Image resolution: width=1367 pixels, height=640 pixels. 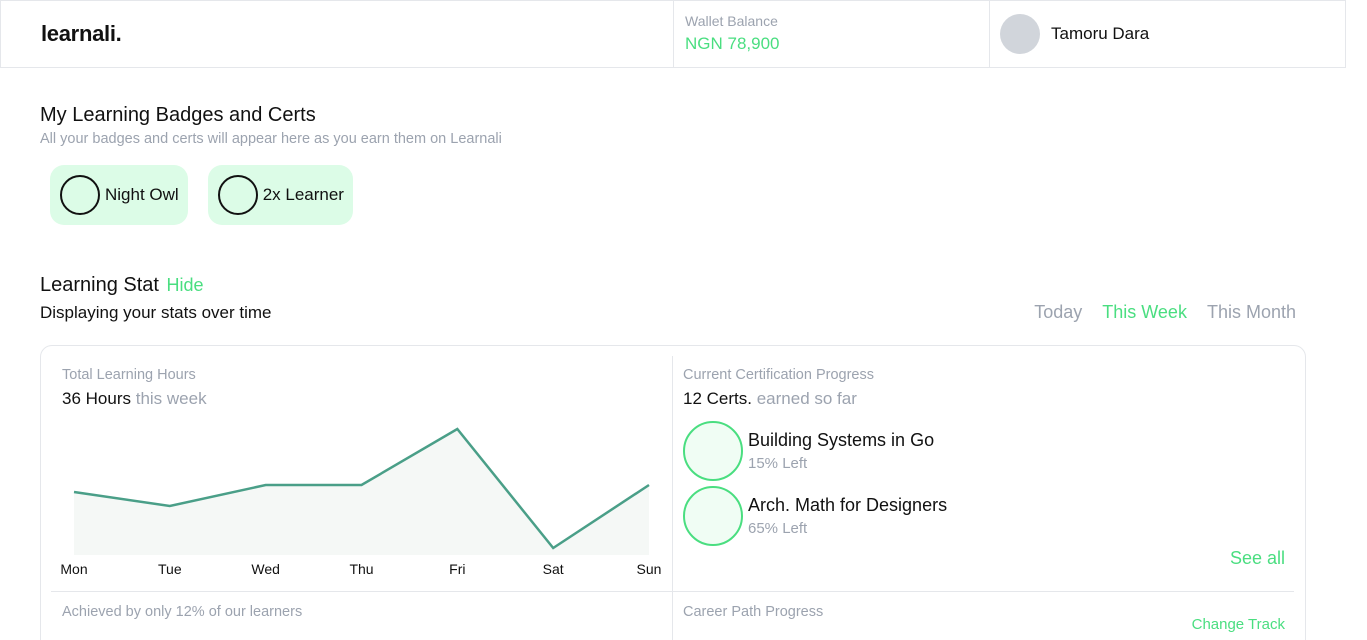 What do you see at coordinates (848, 505) in the screenshot?
I see `cert-name: Arch. Math for Designers` at bounding box center [848, 505].